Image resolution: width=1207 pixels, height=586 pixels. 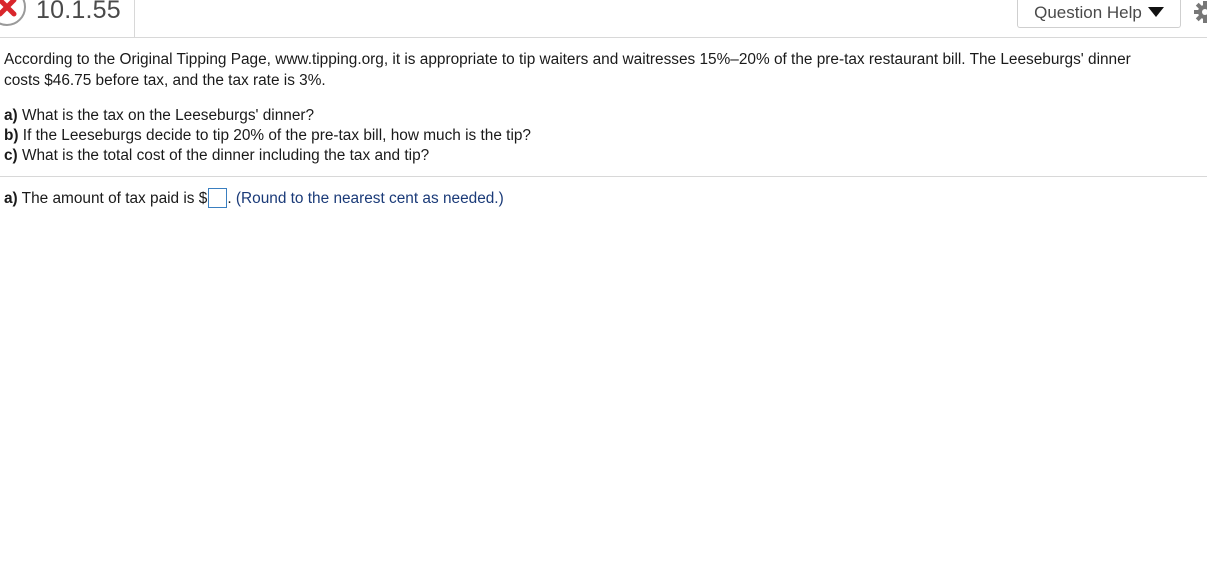 What do you see at coordinates (603, 176) in the screenshot?
I see `section-divider` at bounding box center [603, 176].